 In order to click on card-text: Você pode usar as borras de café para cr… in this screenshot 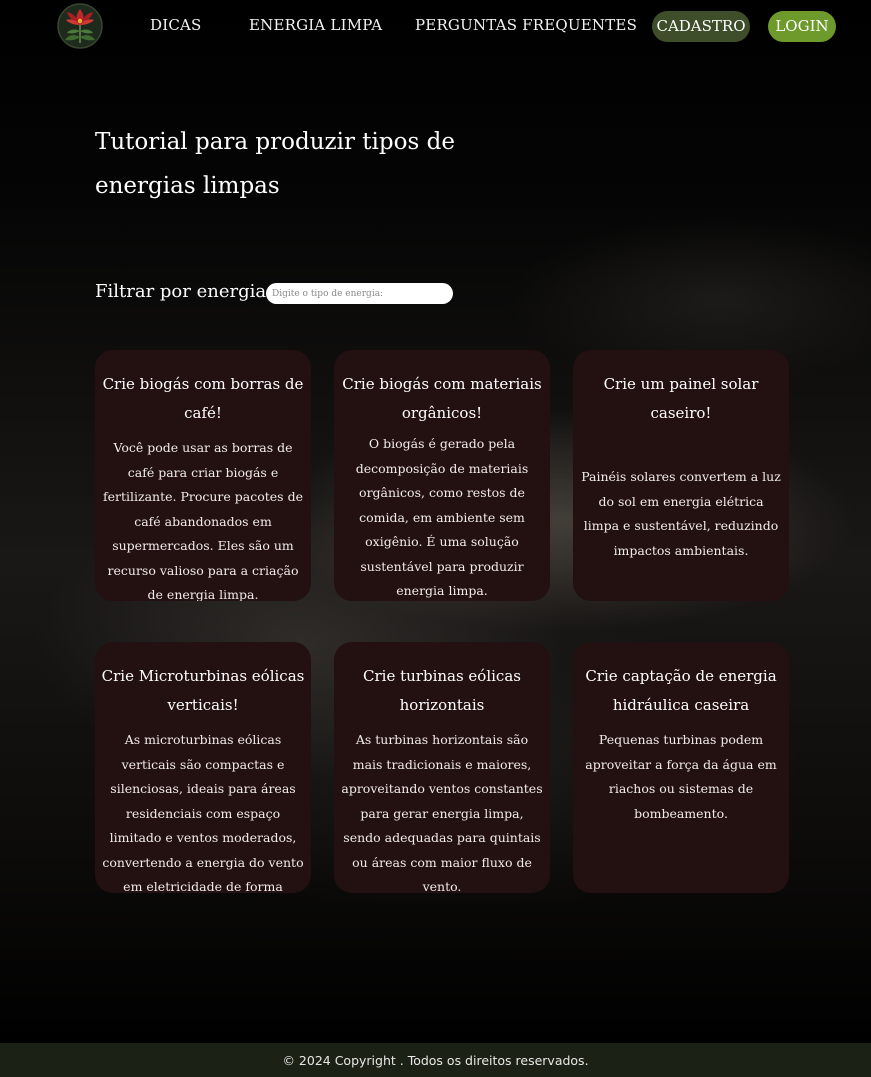, I will do `click(203, 520)`.